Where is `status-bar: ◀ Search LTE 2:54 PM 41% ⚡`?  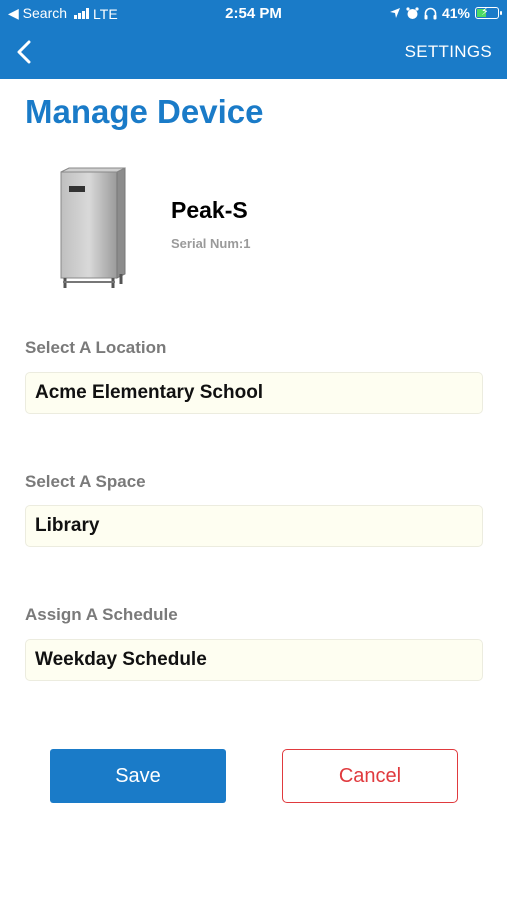
status-bar: ◀ Search LTE 2:54 PM 41% ⚡ is located at coordinates (253, 14).